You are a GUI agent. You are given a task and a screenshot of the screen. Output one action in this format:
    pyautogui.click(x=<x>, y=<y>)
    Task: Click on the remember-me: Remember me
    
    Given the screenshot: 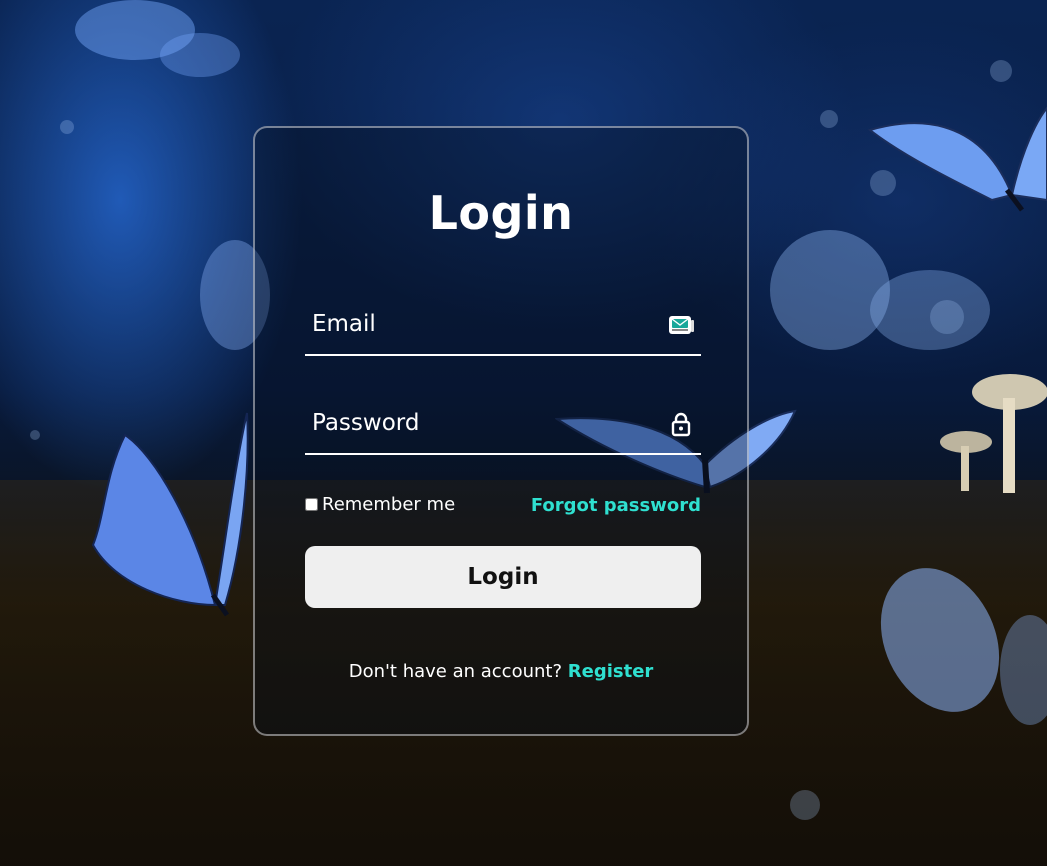 What is the action you would take?
    pyautogui.click(x=380, y=504)
    